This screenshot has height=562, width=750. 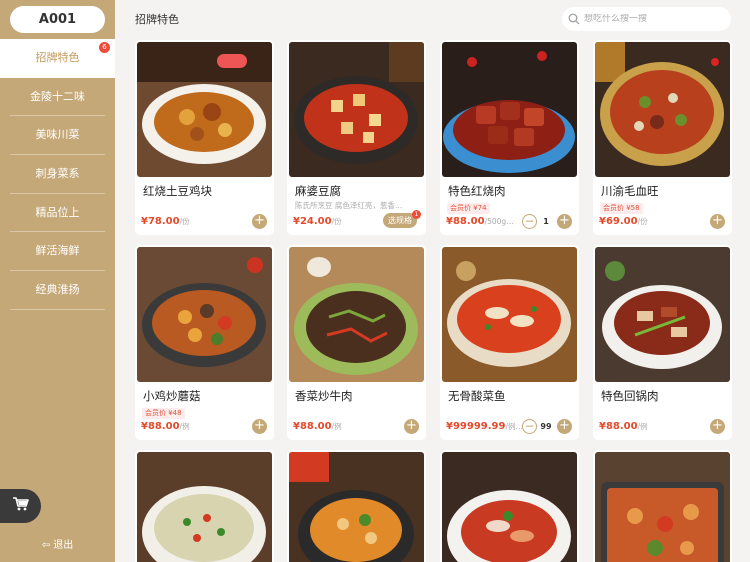 I want to click on category-label: 刺身菜系, so click(x=57, y=174).